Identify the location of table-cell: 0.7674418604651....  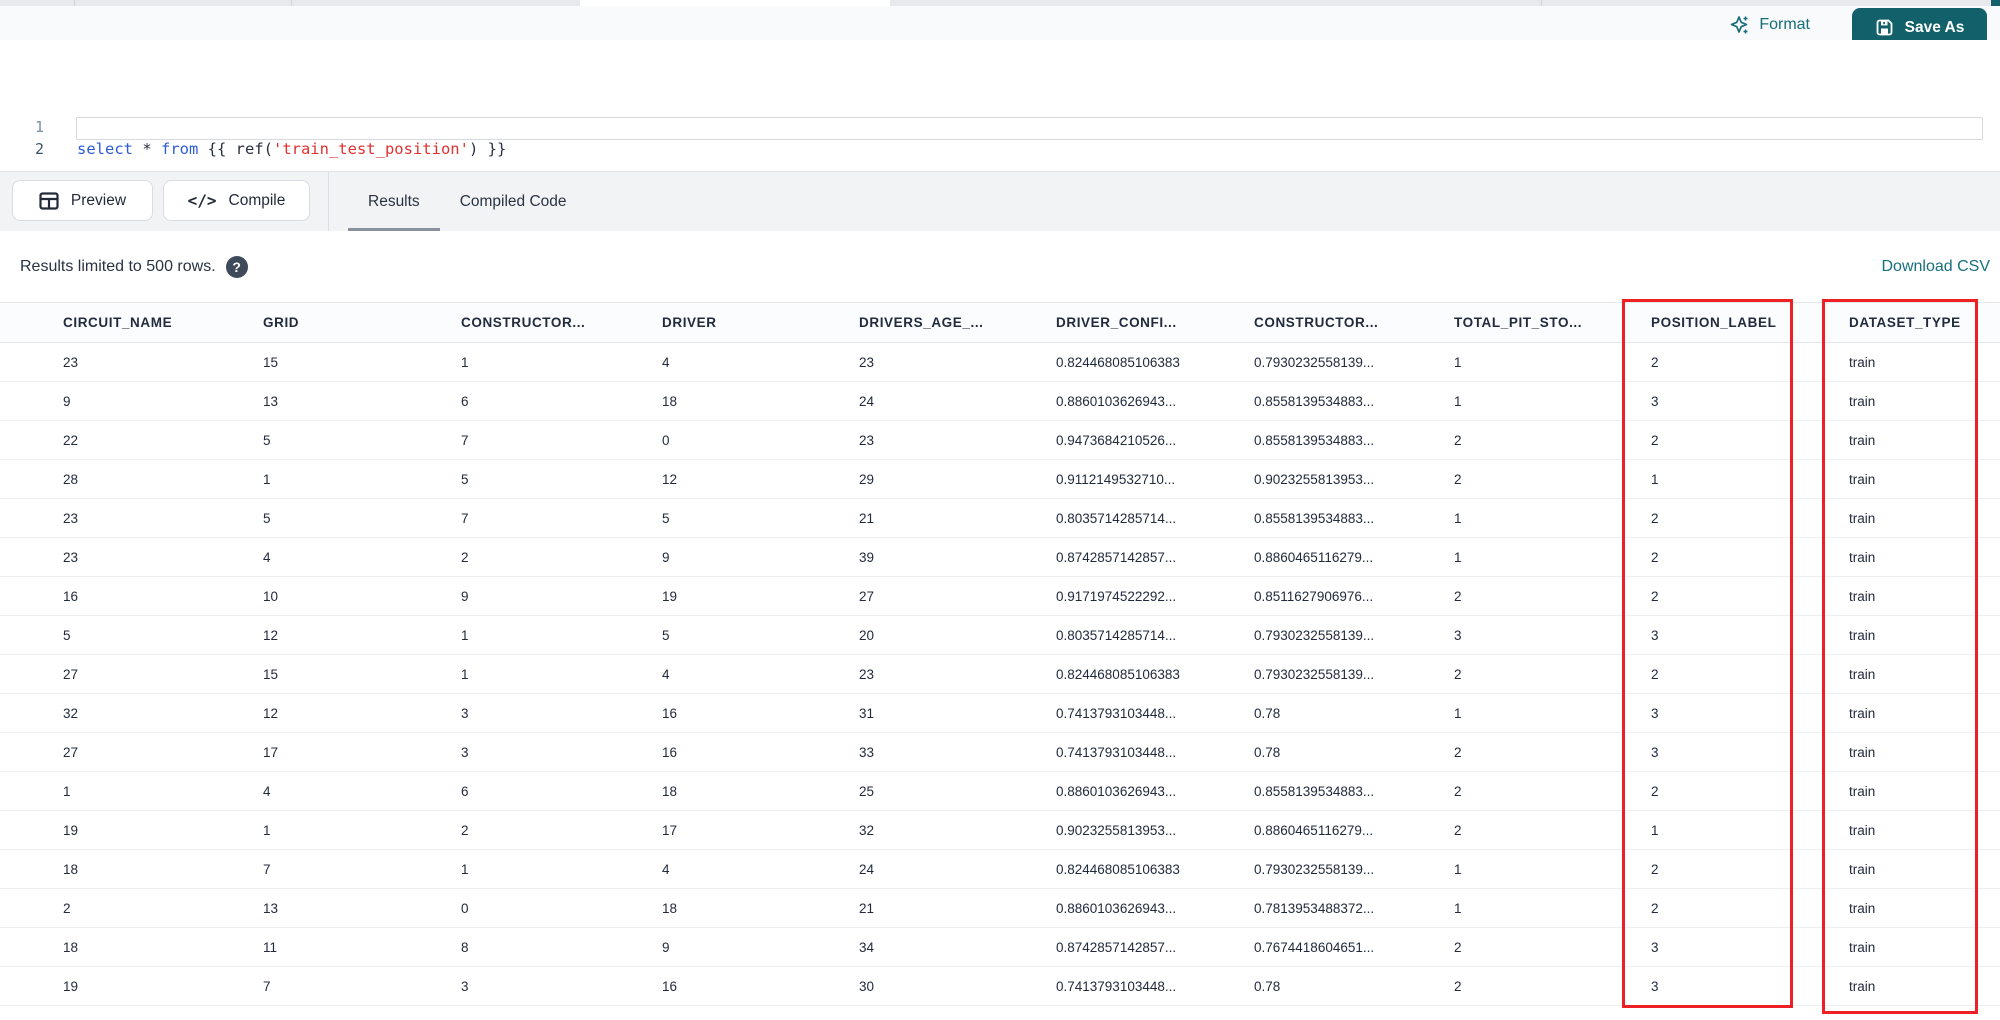
(1314, 947).